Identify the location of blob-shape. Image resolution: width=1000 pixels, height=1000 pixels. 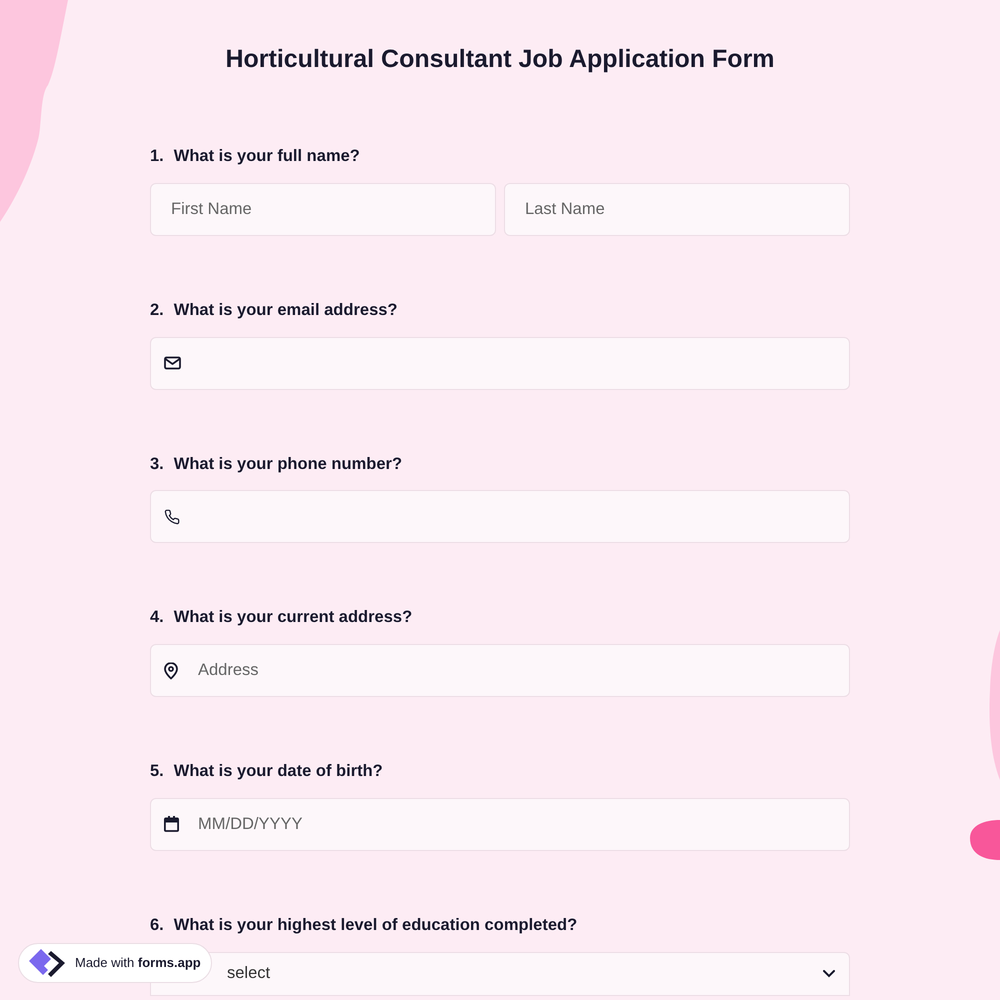
(985, 840).